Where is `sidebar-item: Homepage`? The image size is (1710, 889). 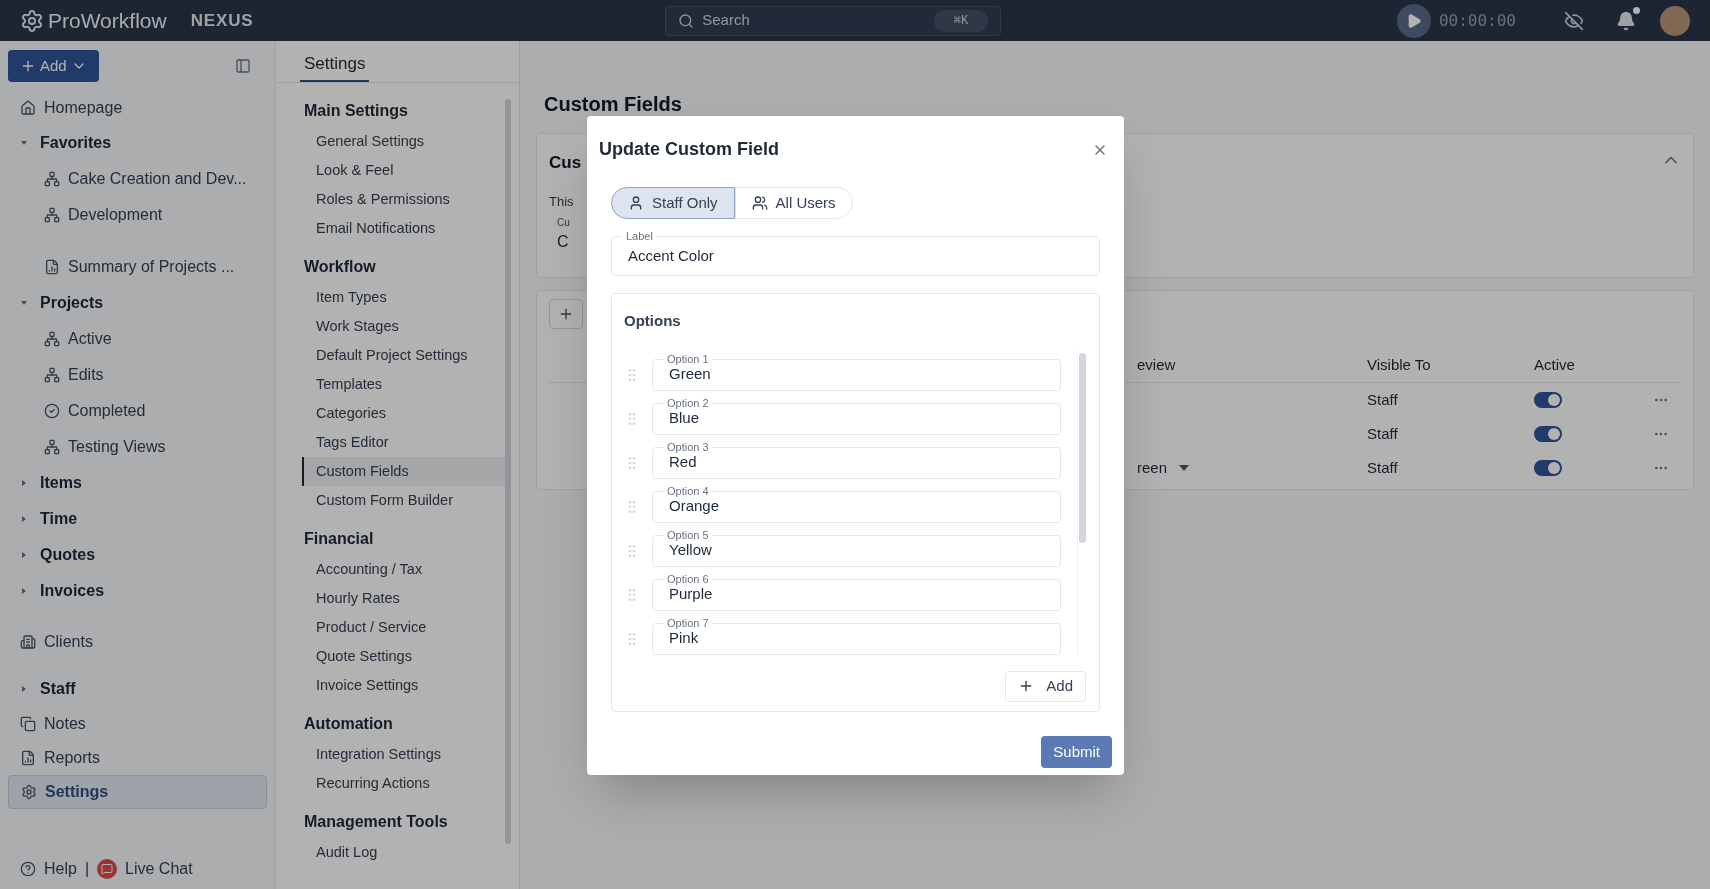 sidebar-item: Homepage is located at coordinates (137, 108).